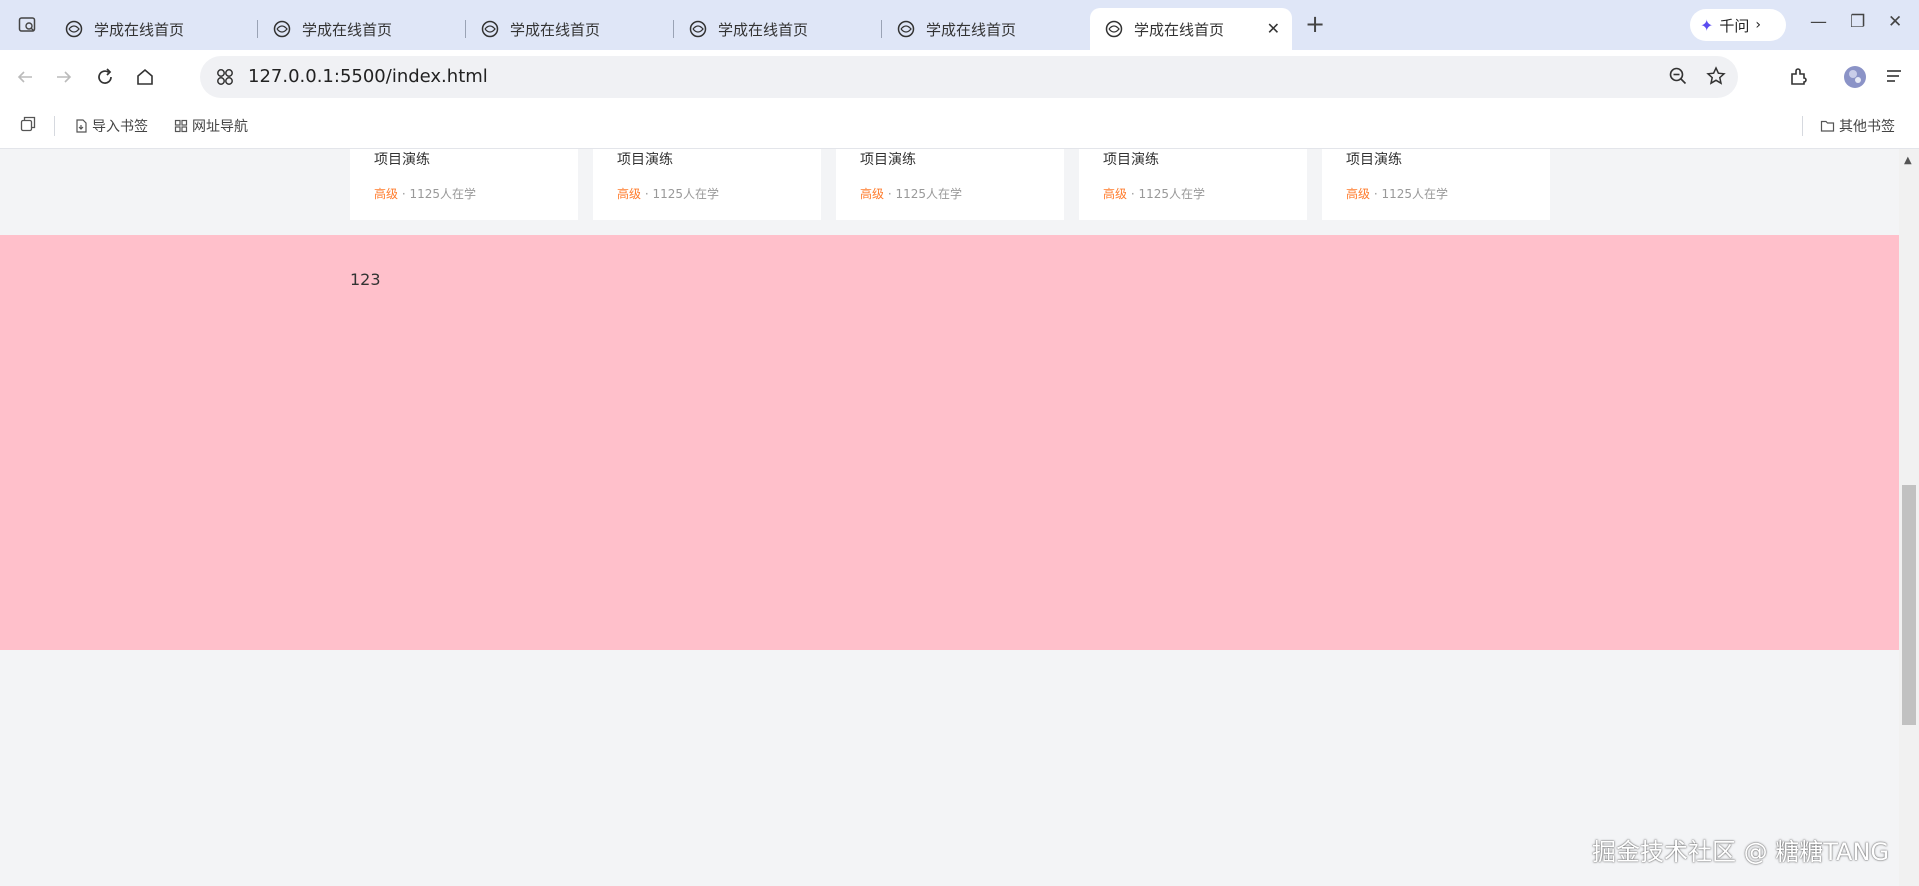 The height and width of the screenshot is (886, 1919). I want to click on tab-2: 学成在线首页, so click(362, 29).